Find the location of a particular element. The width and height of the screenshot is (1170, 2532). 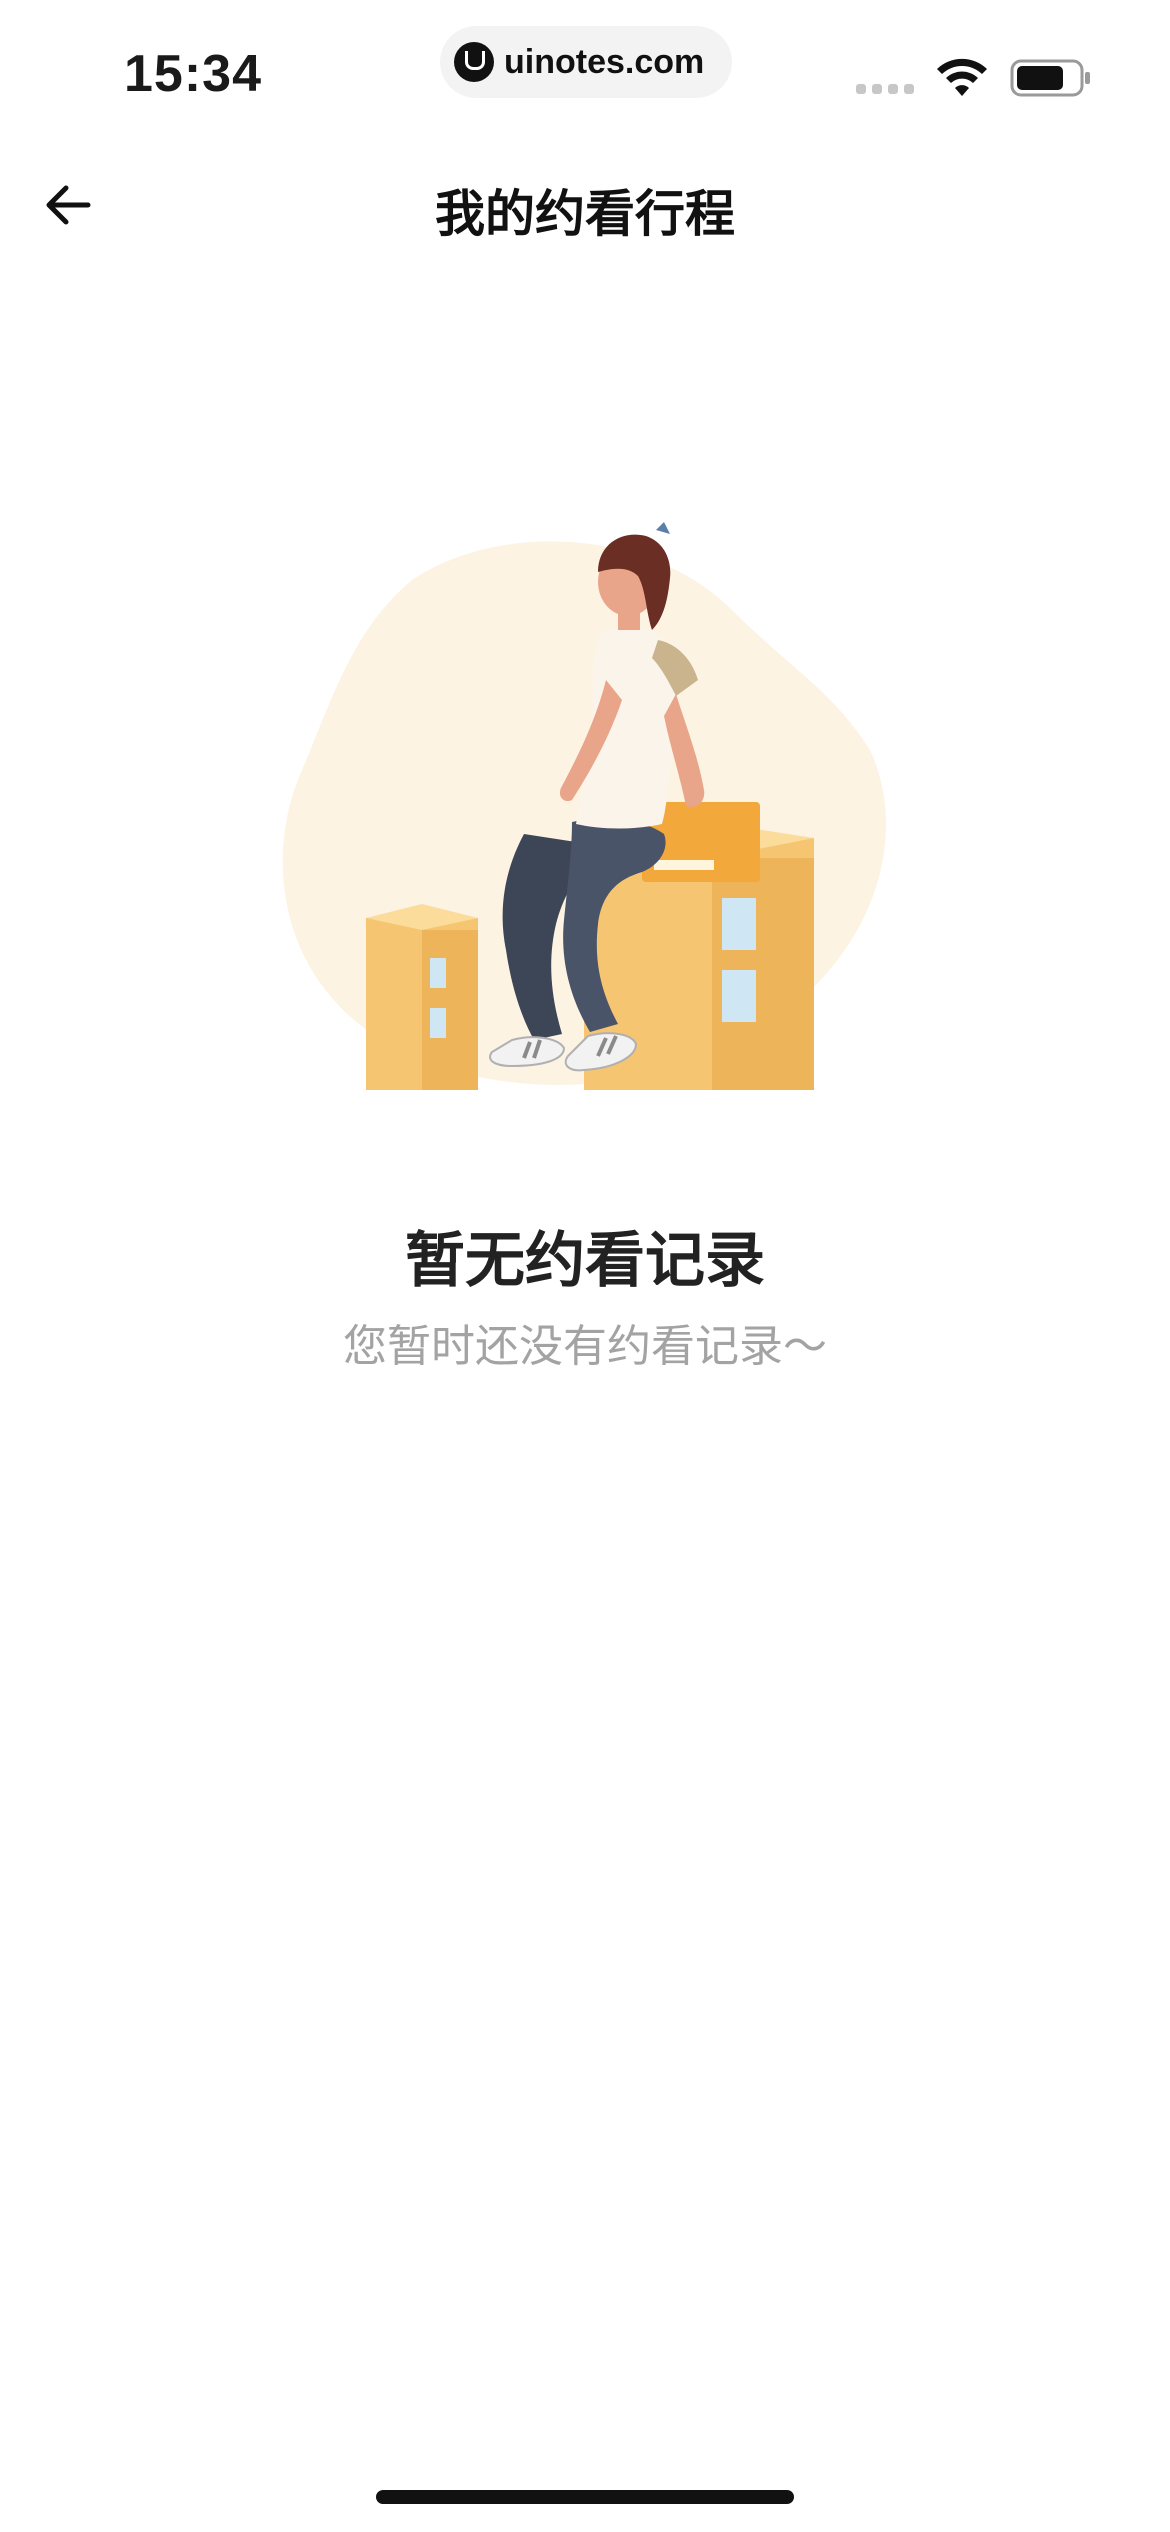

nav-bar: 我的约看行程 is located at coordinates (585, 210).